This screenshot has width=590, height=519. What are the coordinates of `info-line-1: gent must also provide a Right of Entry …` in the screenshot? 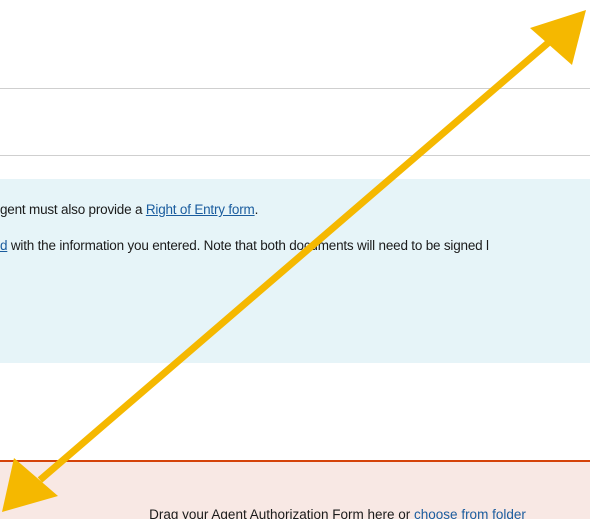 It's located at (129, 209).